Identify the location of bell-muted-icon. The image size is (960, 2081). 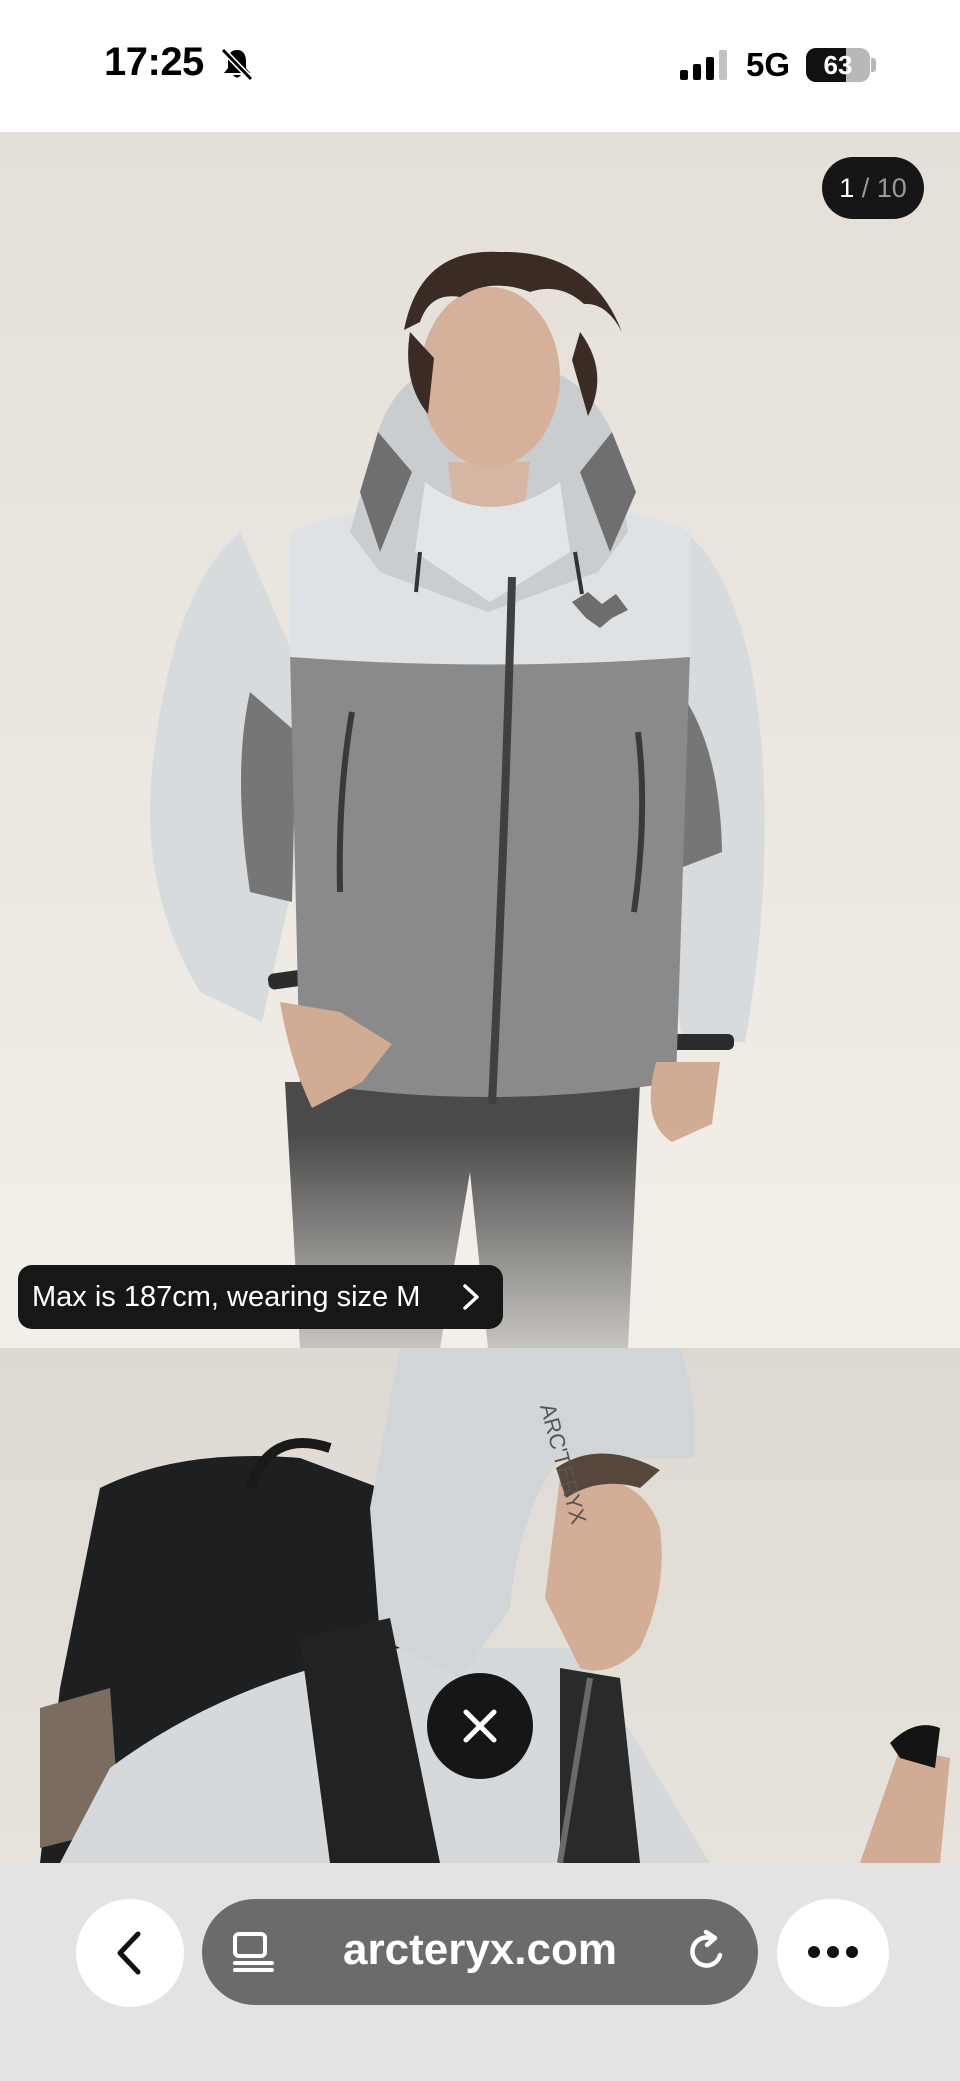
(237, 64).